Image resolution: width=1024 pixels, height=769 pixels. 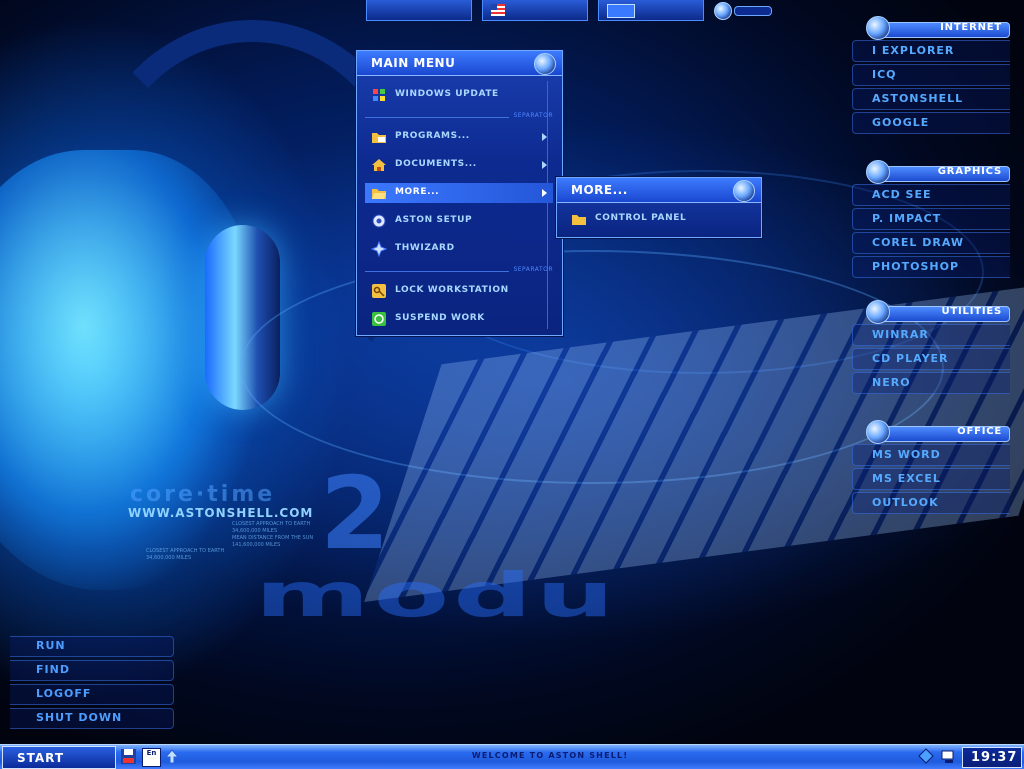 I want to click on wallpaper-word: modu, so click(x=437, y=595).